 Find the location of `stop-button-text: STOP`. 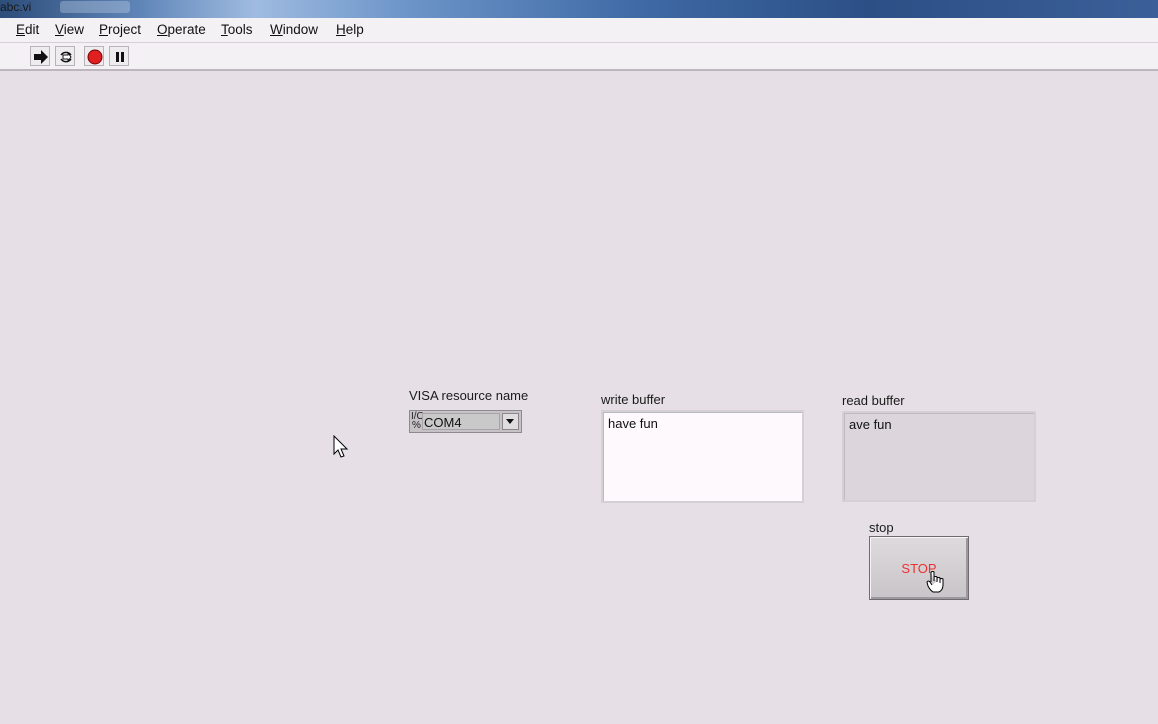

stop-button-text: STOP is located at coordinates (919, 568).